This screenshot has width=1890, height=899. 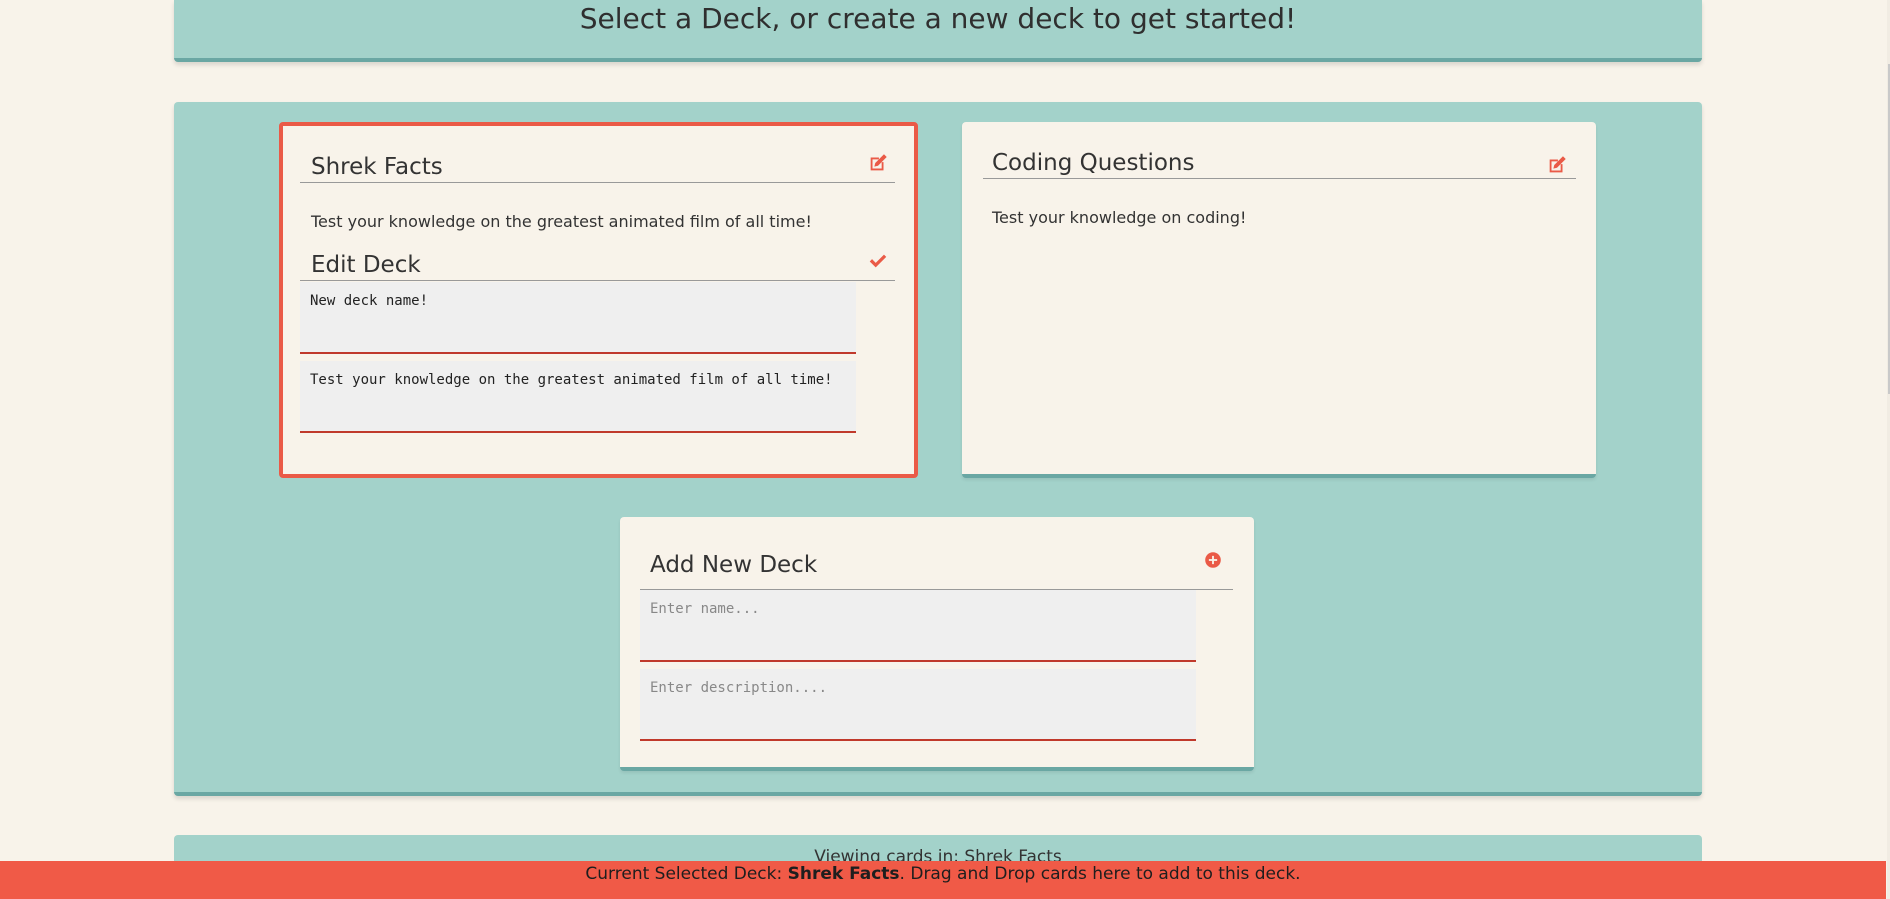 I want to click on new-deck-name-input, so click(x=918, y=626).